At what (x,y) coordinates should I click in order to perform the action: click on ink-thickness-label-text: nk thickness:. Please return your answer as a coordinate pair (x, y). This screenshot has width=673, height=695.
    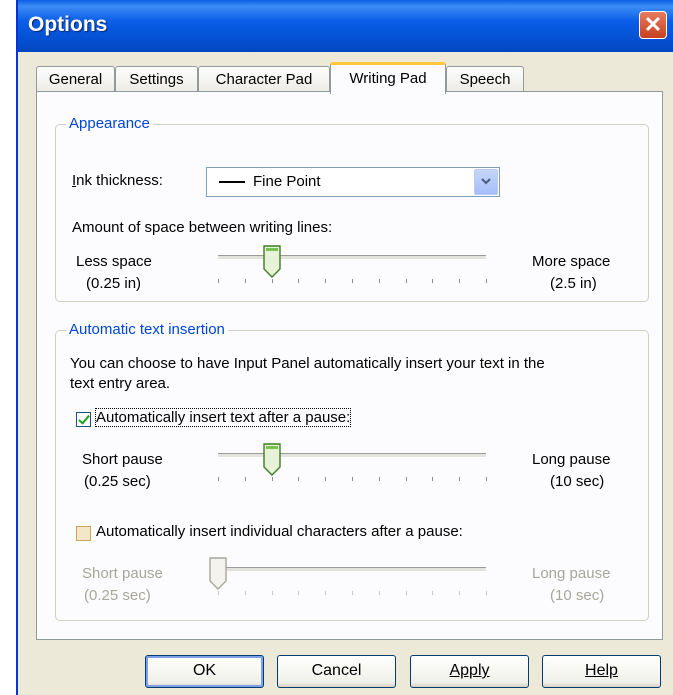
    Looking at the image, I should click on (119, 180).